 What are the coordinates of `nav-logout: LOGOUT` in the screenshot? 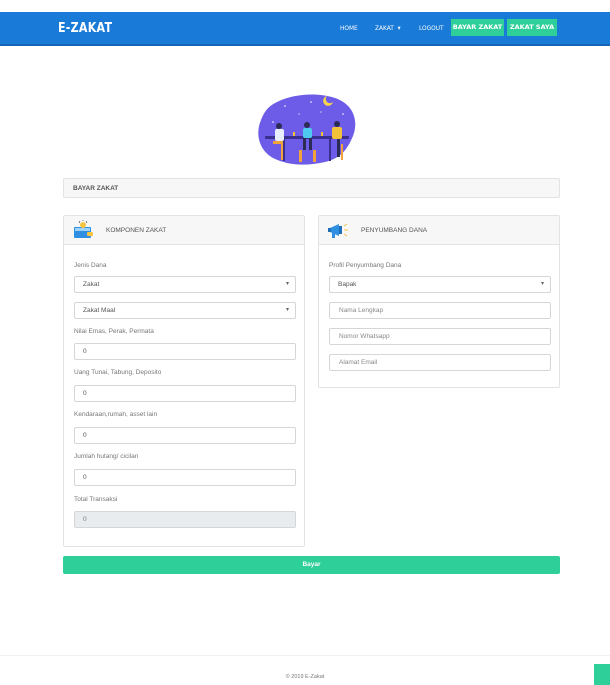 It's located at (431, 28).